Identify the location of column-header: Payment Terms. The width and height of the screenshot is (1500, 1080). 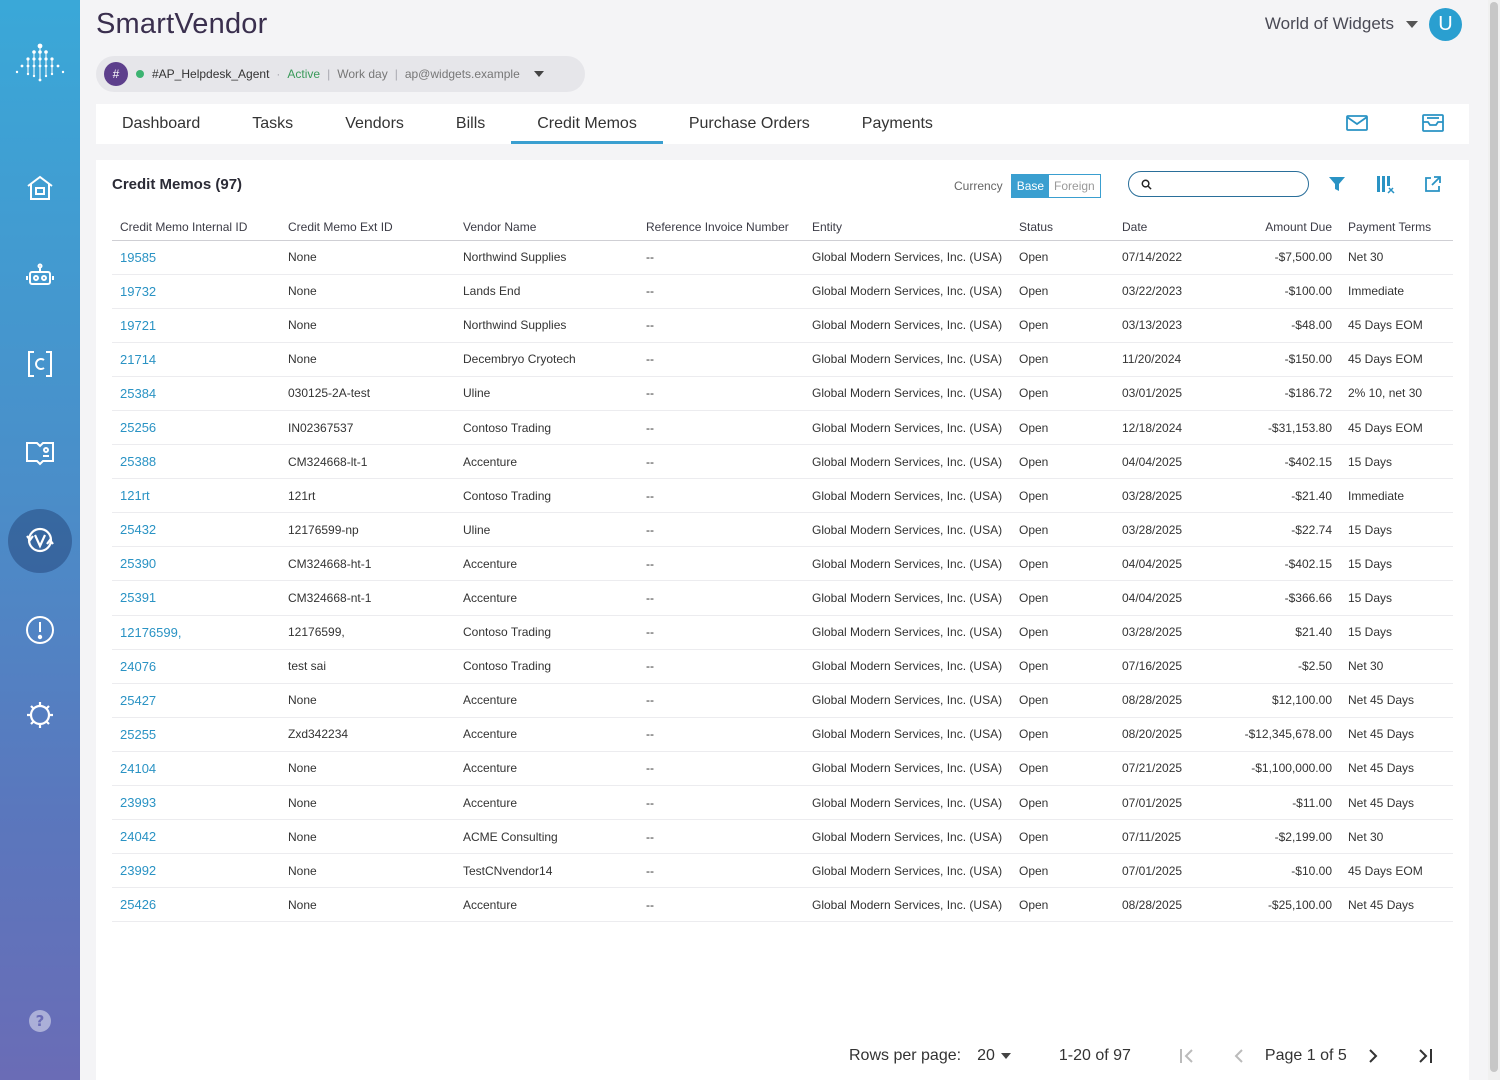
(1396, 227).